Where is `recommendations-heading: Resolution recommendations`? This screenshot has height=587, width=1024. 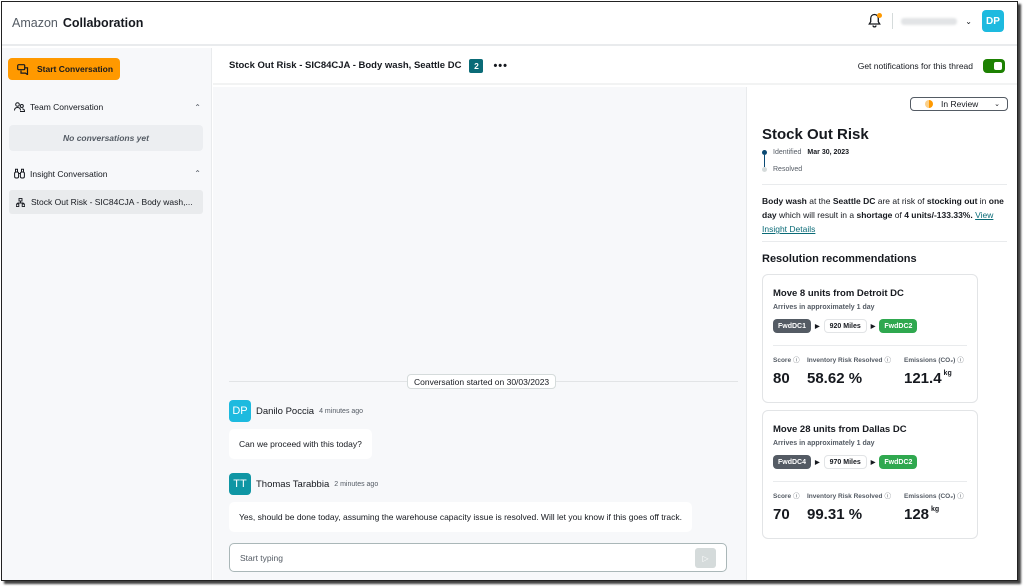
recommendations-heading: Resolution recommendations is located at coordinates (839, 259).